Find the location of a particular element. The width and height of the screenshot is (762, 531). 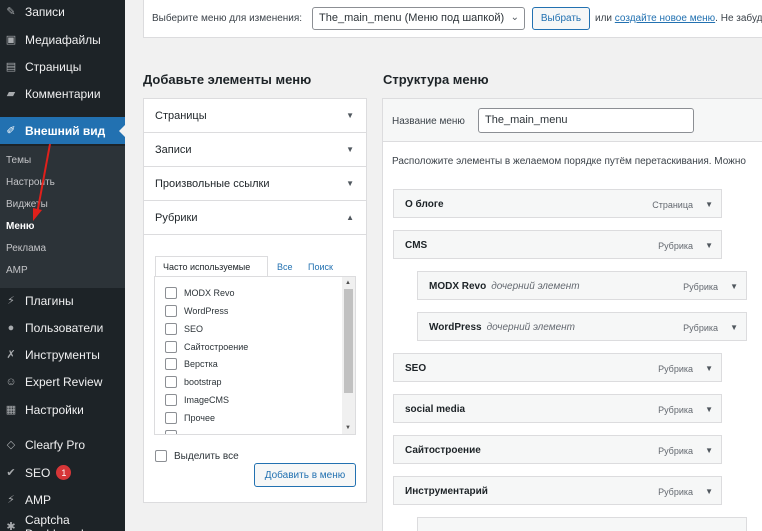

scroll-down-icon: ▼ is located at coordinates (348, 428).